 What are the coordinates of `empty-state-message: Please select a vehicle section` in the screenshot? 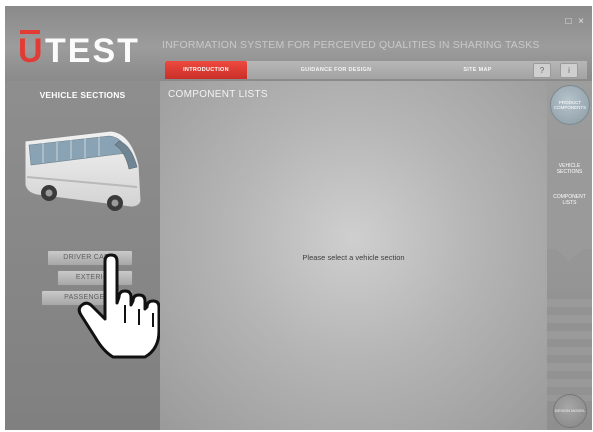 It's located at (353, 257).